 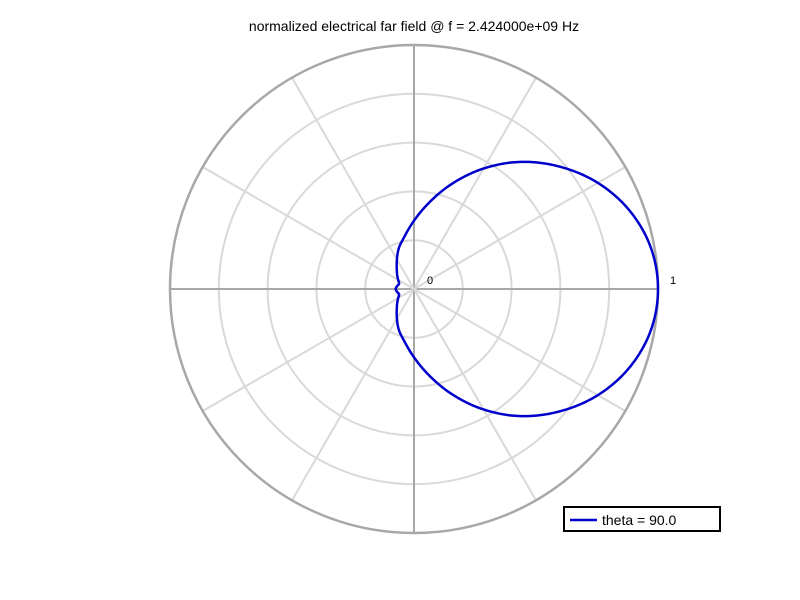 What do you see at coordinates (673, 281) in the screenshot?
I see `radial-label-max: 1` at bounding box center [673, 281].